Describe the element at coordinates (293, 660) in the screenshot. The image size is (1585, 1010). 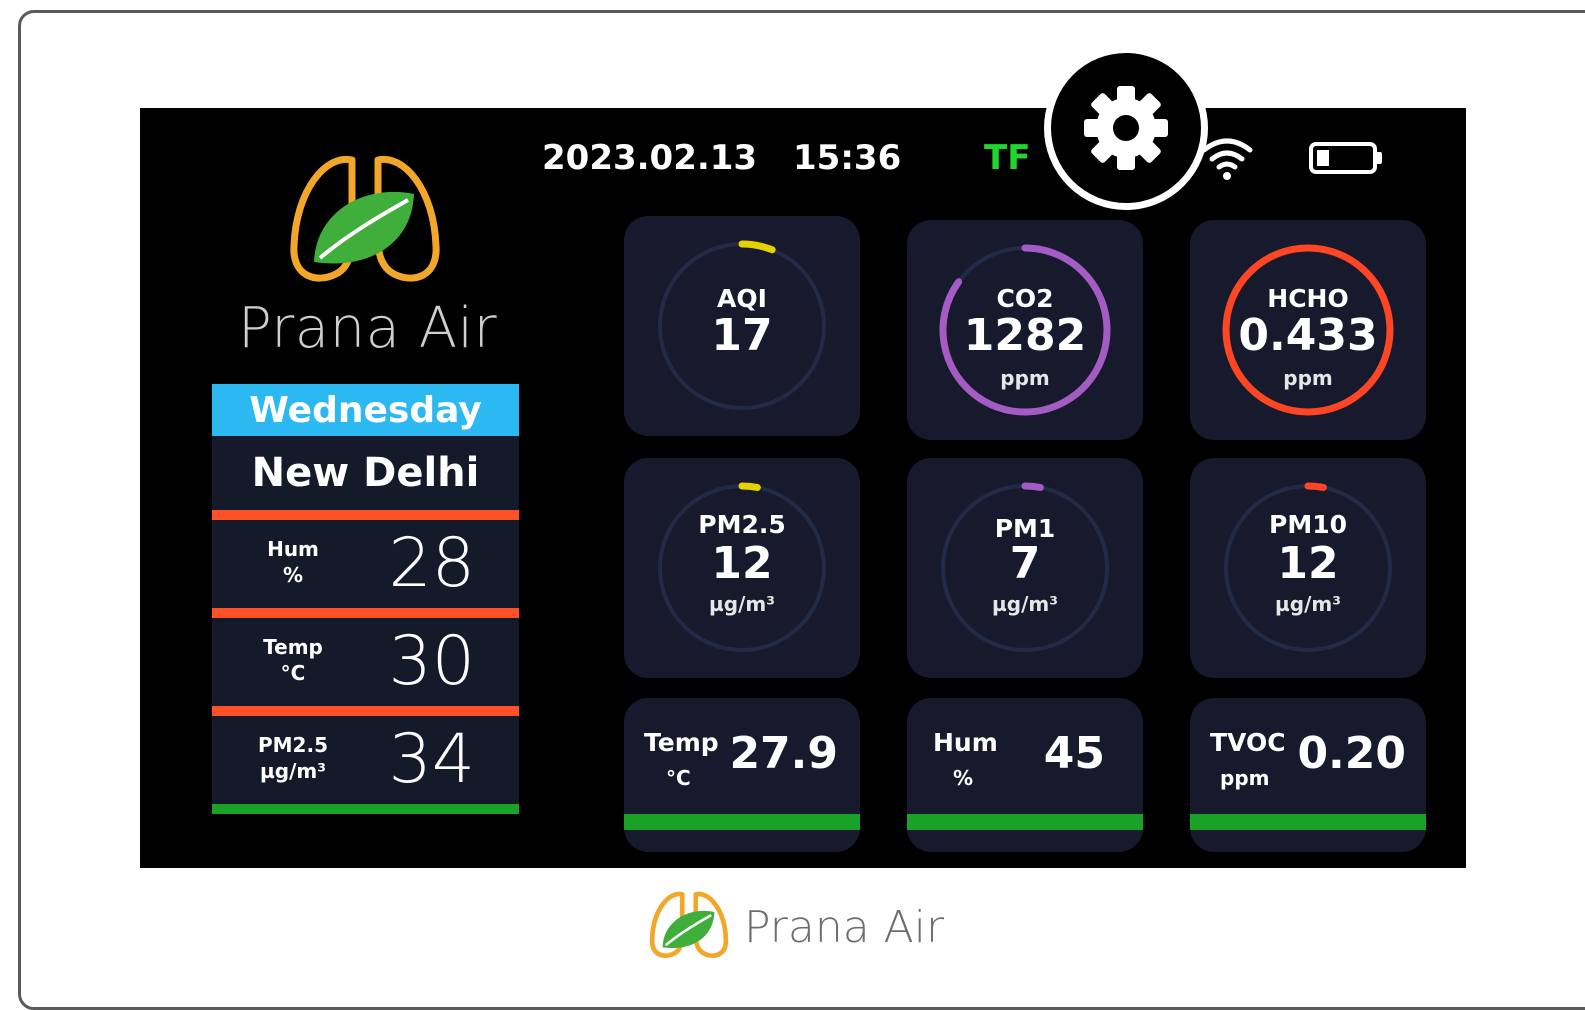
I see `row-label: Temp °C` at that location.